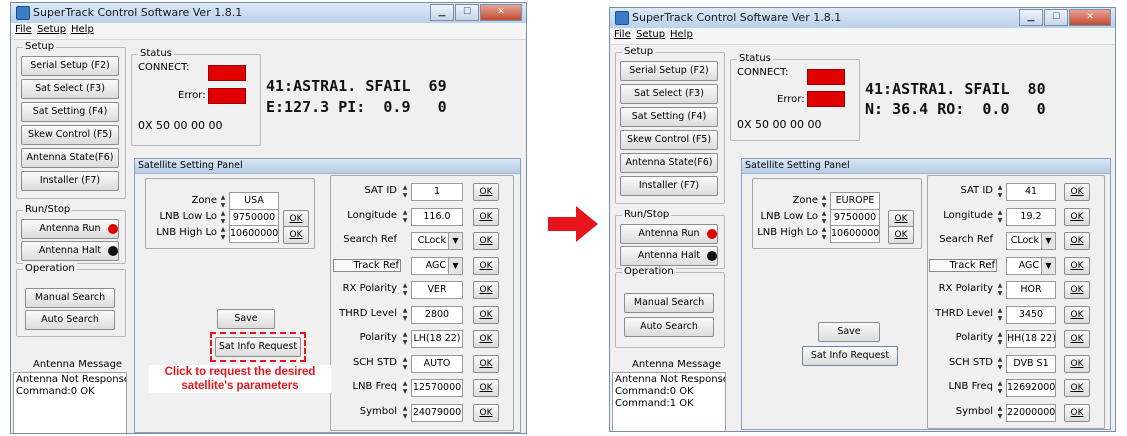  Describe the element at coordinates (437, 363) in the screenshot. I see `sch-std-field: AUTO` at that location.